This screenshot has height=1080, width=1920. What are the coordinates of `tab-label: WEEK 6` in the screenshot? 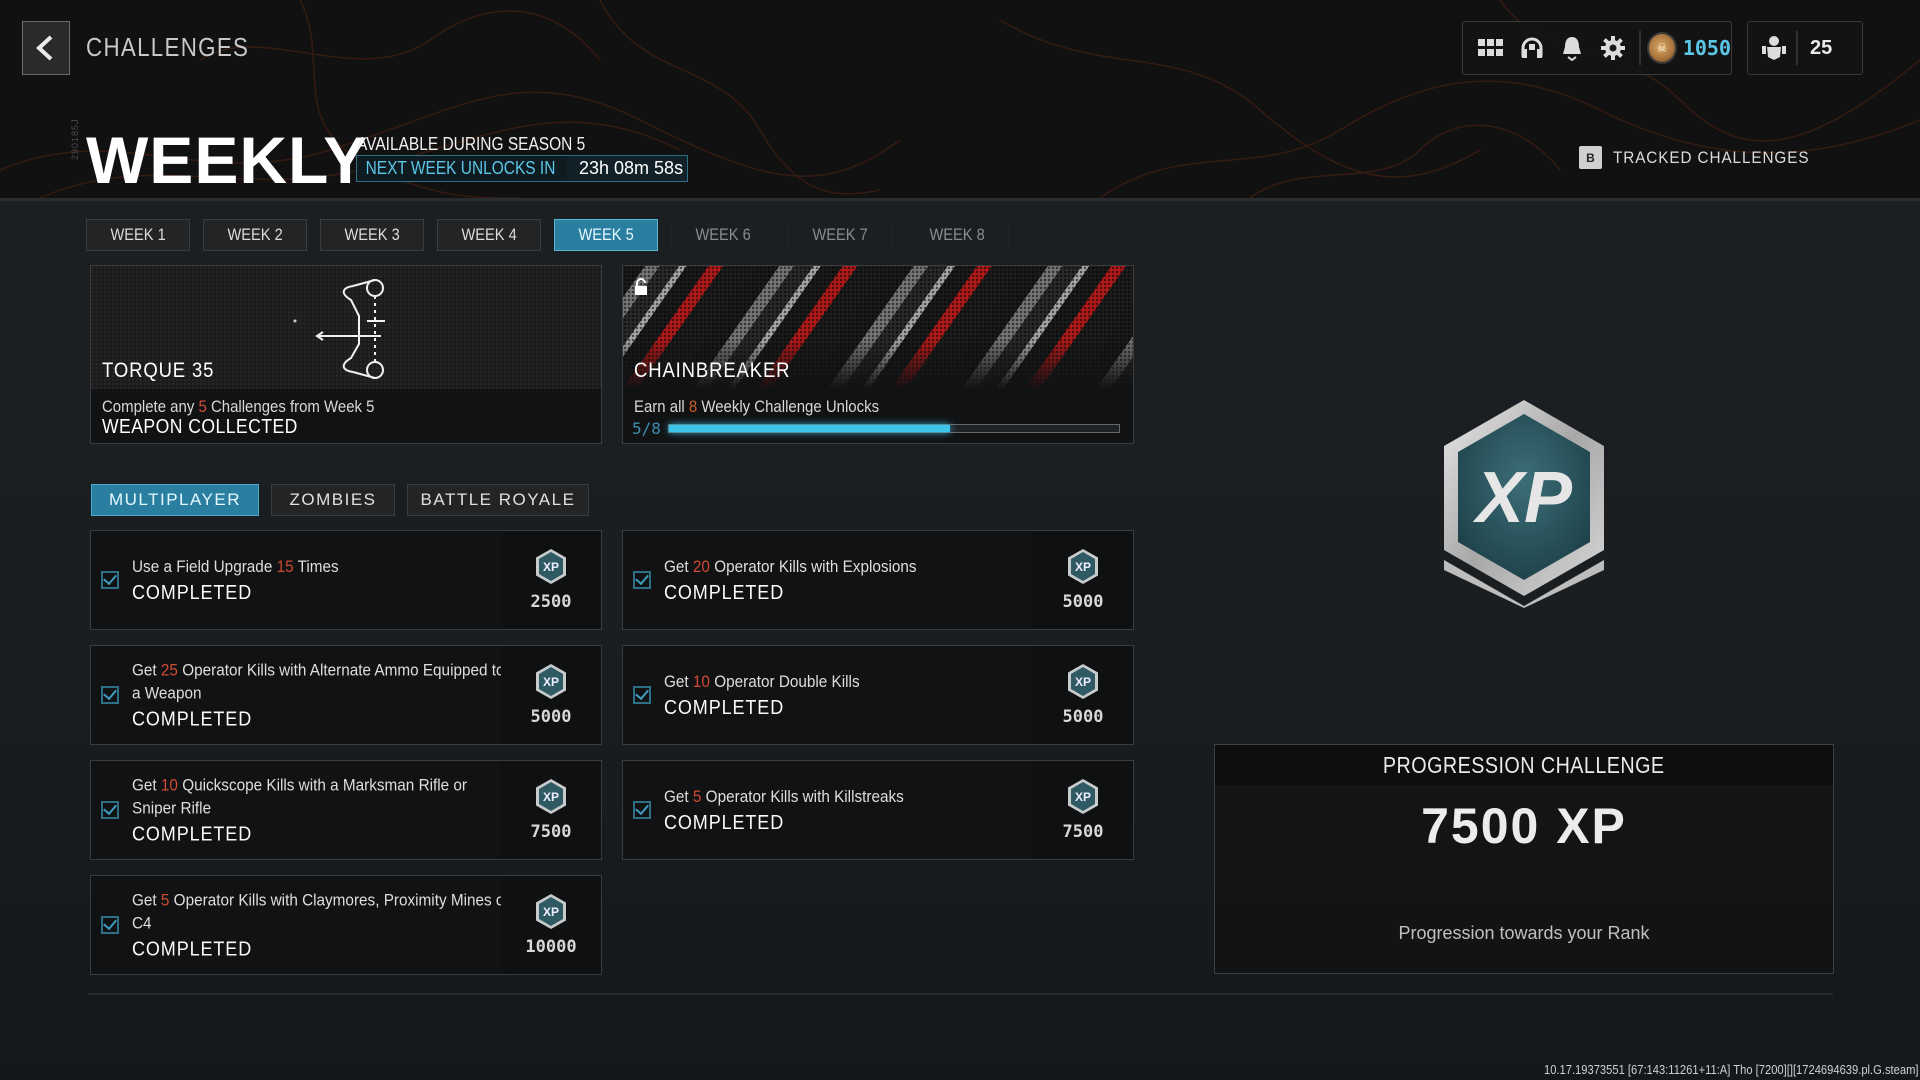 It's located at (723, 234).